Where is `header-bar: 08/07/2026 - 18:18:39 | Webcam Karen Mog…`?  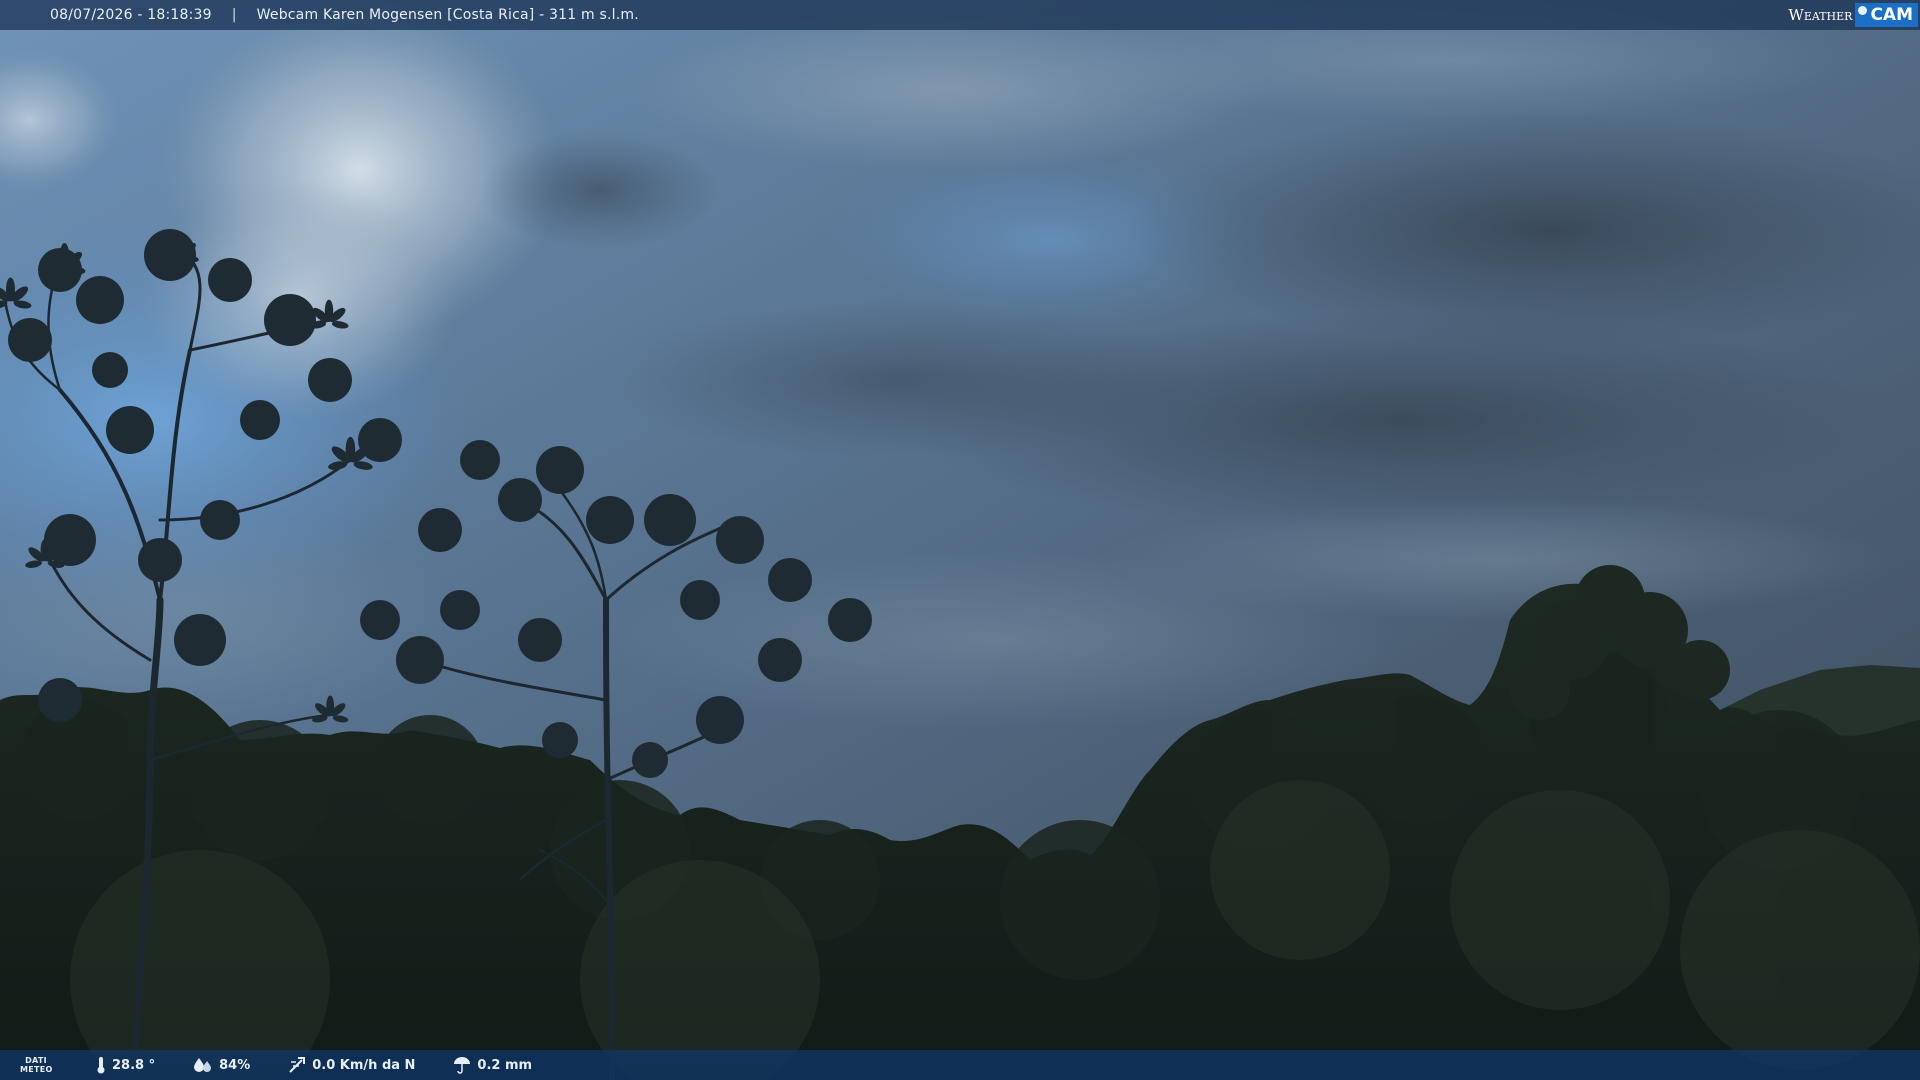
header-bar: 08/07/2026 - 18:18:39 | Webcam Karen Mog… is located at coordinates (960, 15).